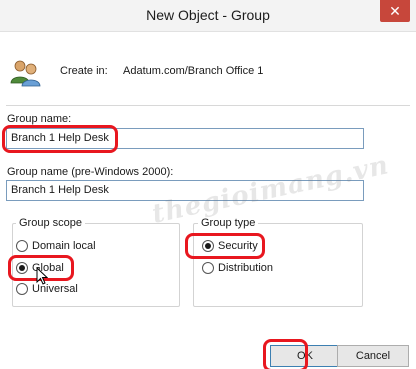  I want to click on group-name-pre2000-label: Group name (pre-Windows 2000):, so click(90, 172).